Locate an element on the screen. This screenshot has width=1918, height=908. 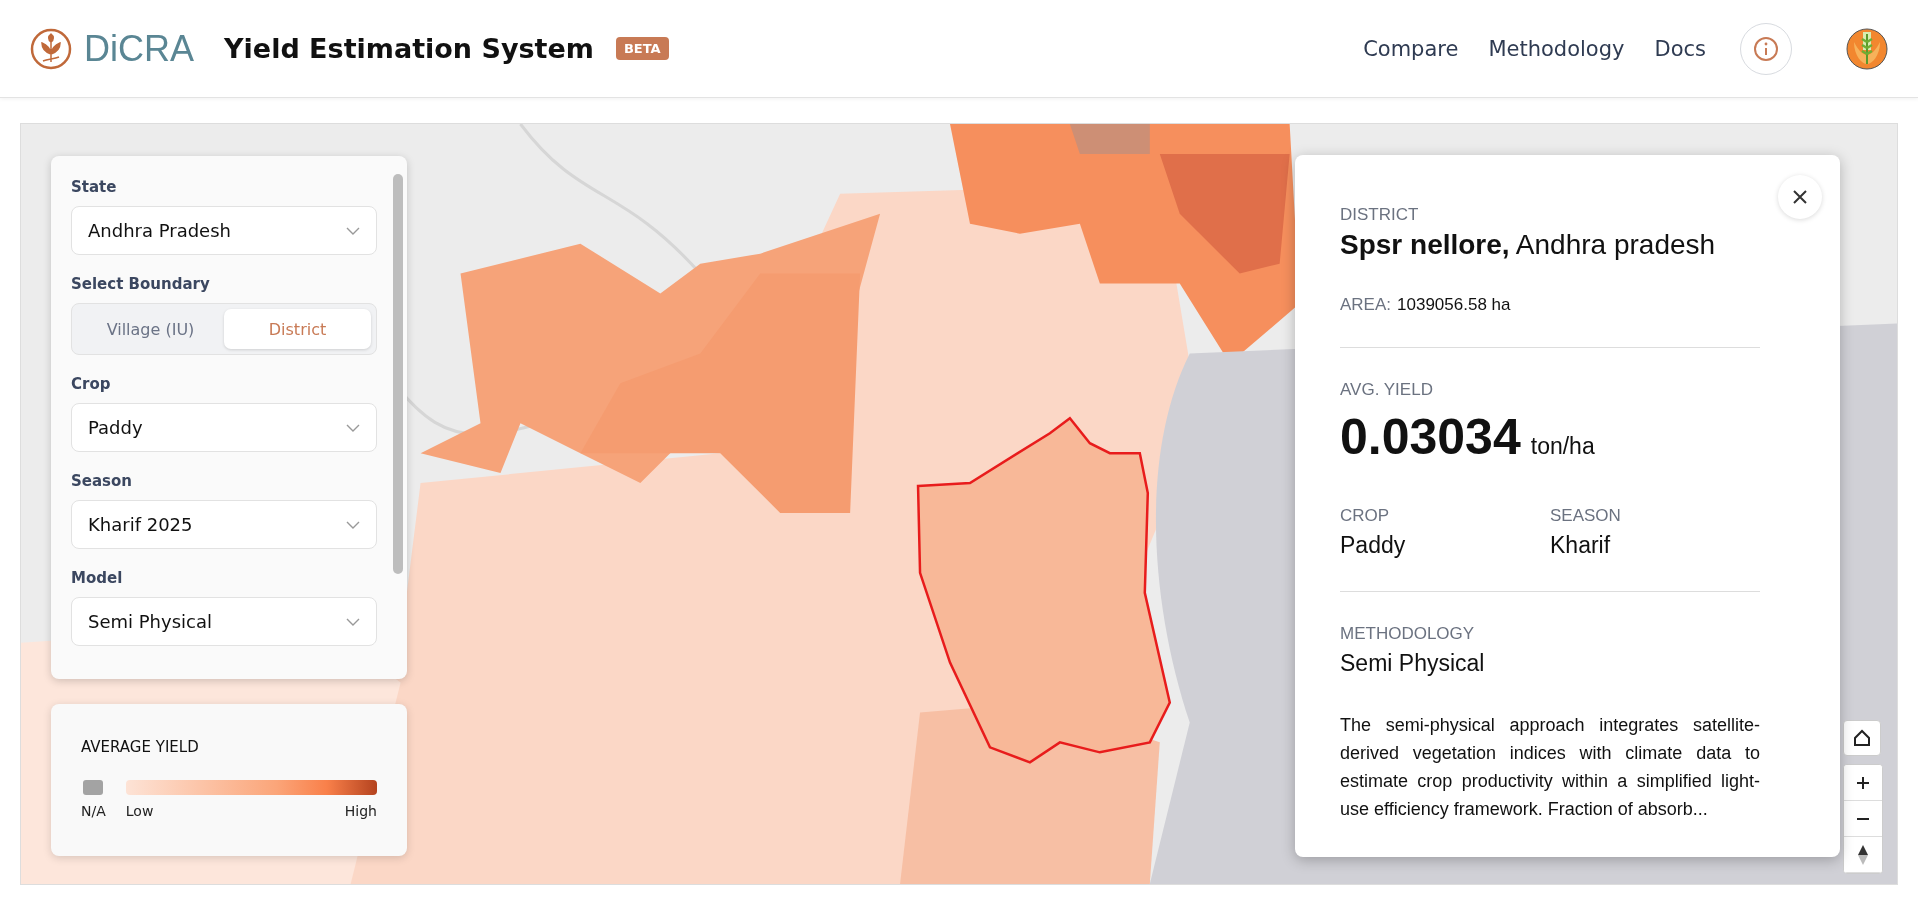
nav-link: Docs is located at coordinates (1680, 48).